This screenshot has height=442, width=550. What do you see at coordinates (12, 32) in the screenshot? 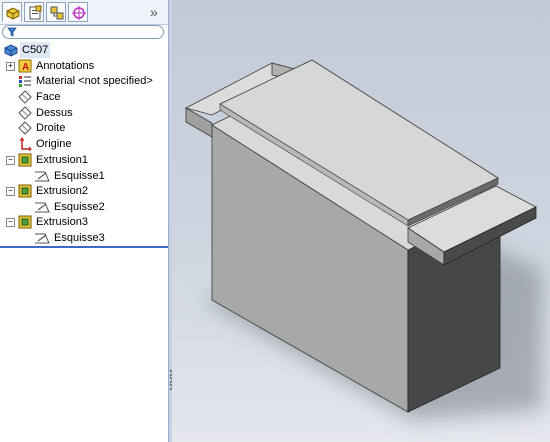
I see `filter-icon` at bounding box center [12, 32].